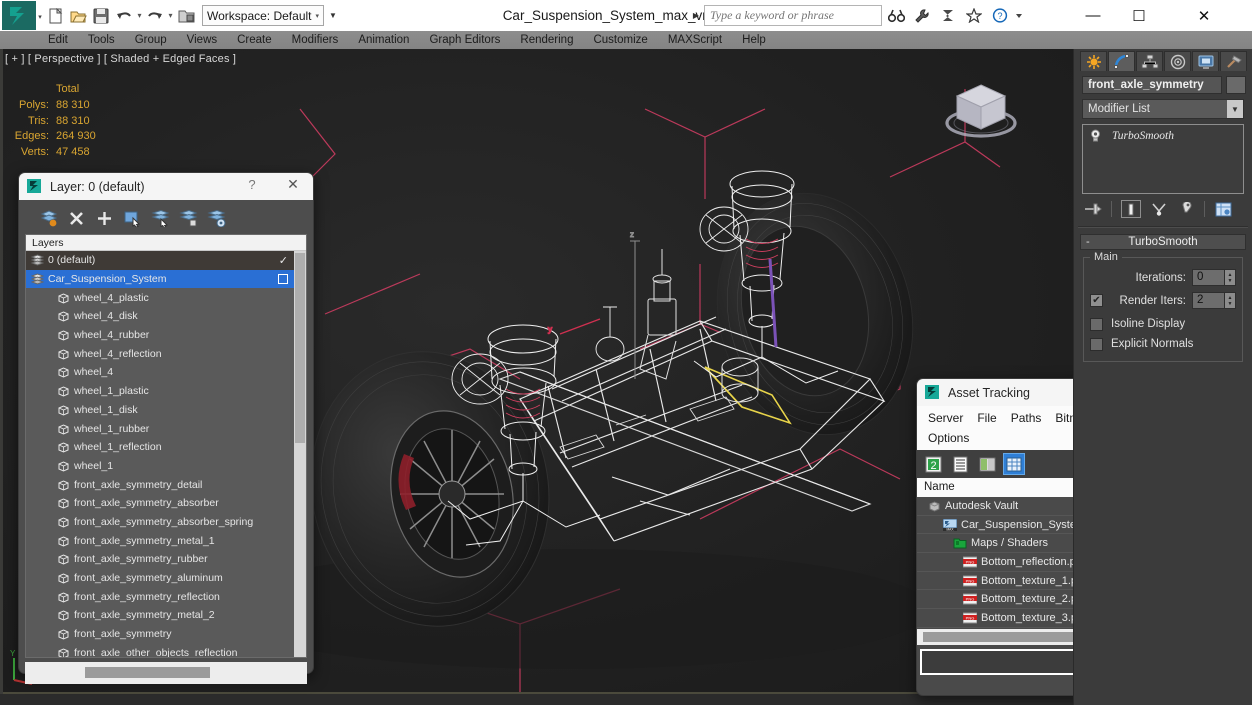 This screenshot has width=1252, height=705. What do you see at coordinates (1163, 159) in the screenshot?
I see `modifier-stack: TurboSmooth` at bounding box center [1163, 159].